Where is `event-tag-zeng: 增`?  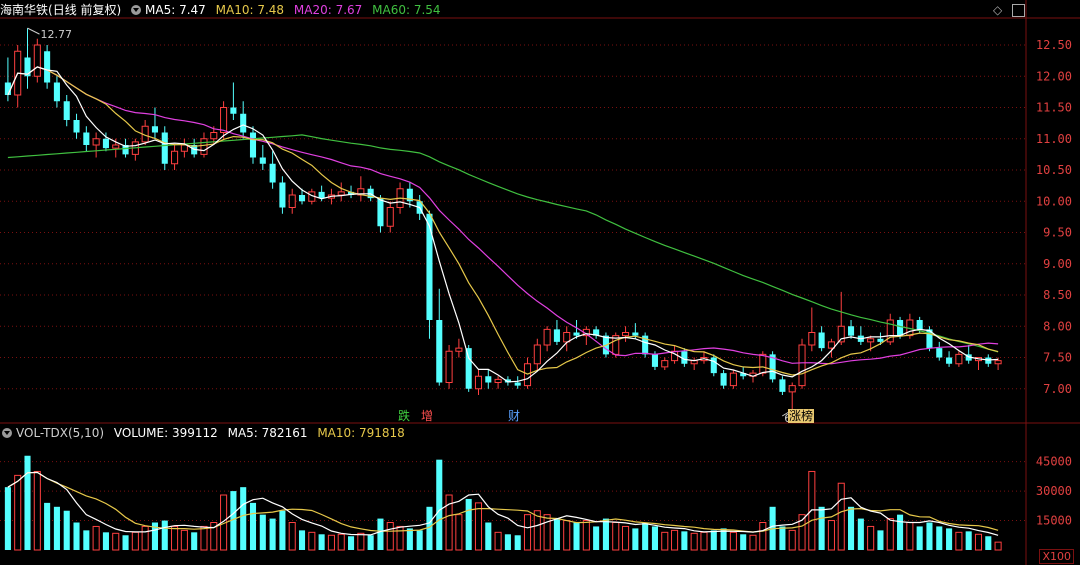 event-tag-zeng: 增 is located at coordinates (427, 416).